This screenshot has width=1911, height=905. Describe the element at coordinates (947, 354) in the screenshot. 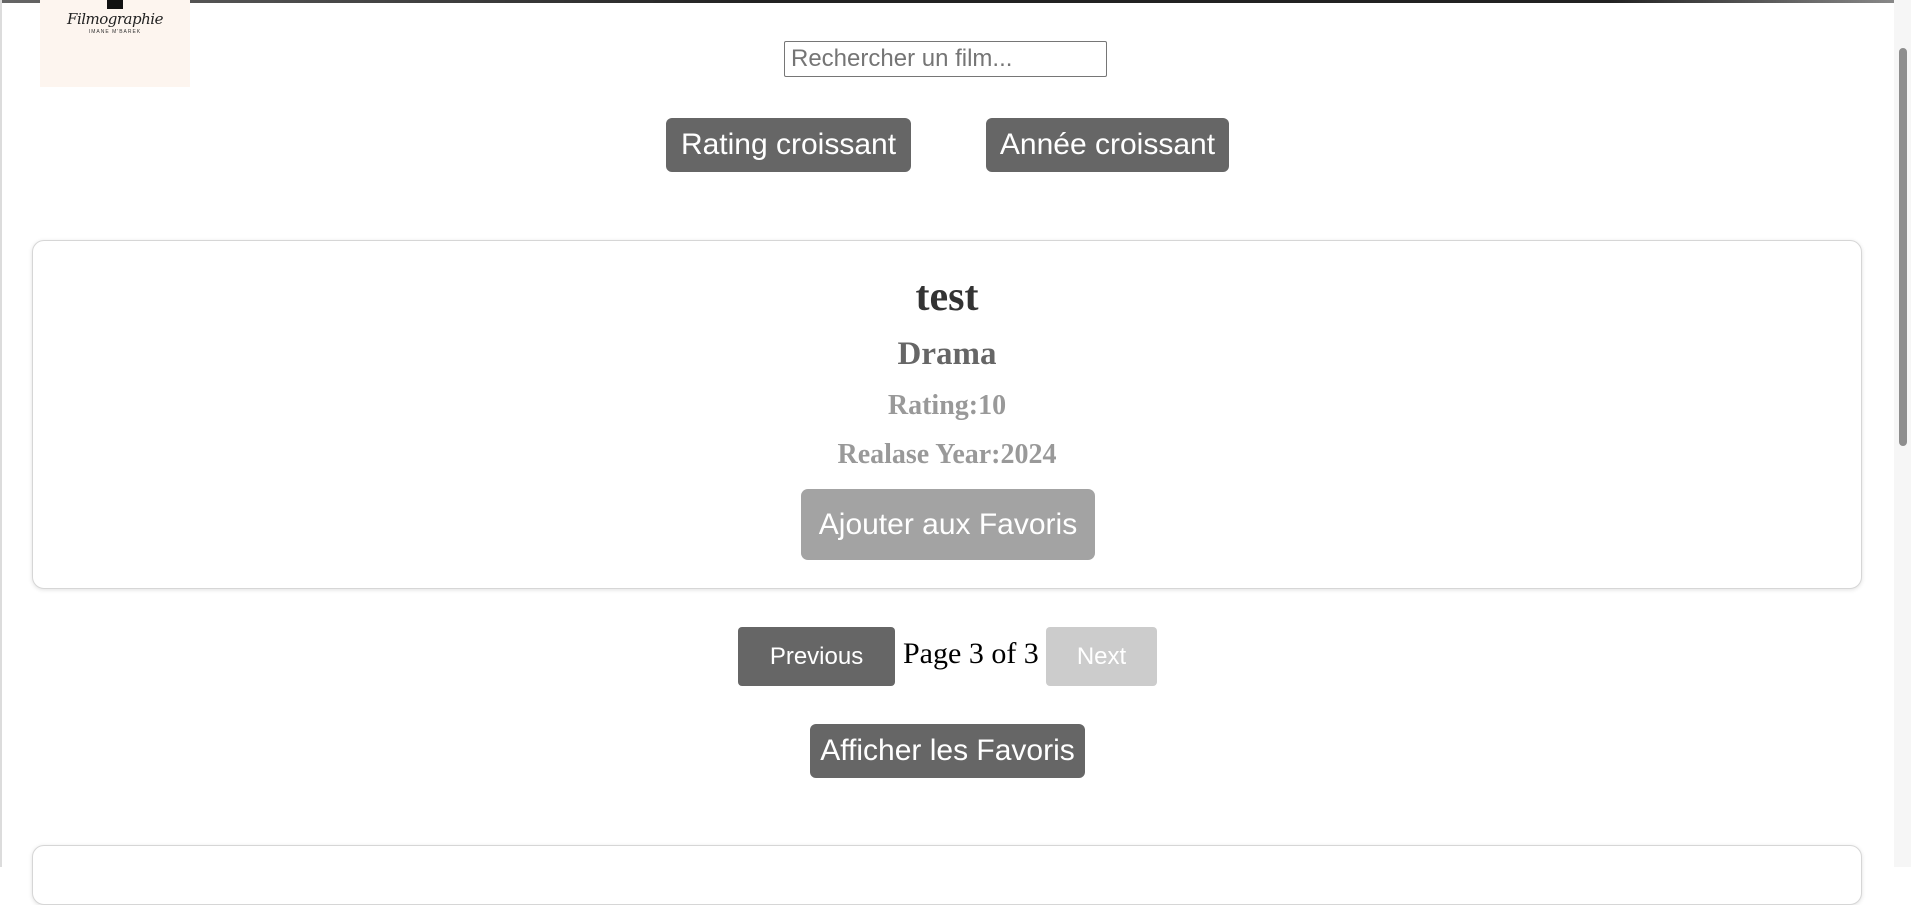

I see `movie-genre: Drama` at that location.